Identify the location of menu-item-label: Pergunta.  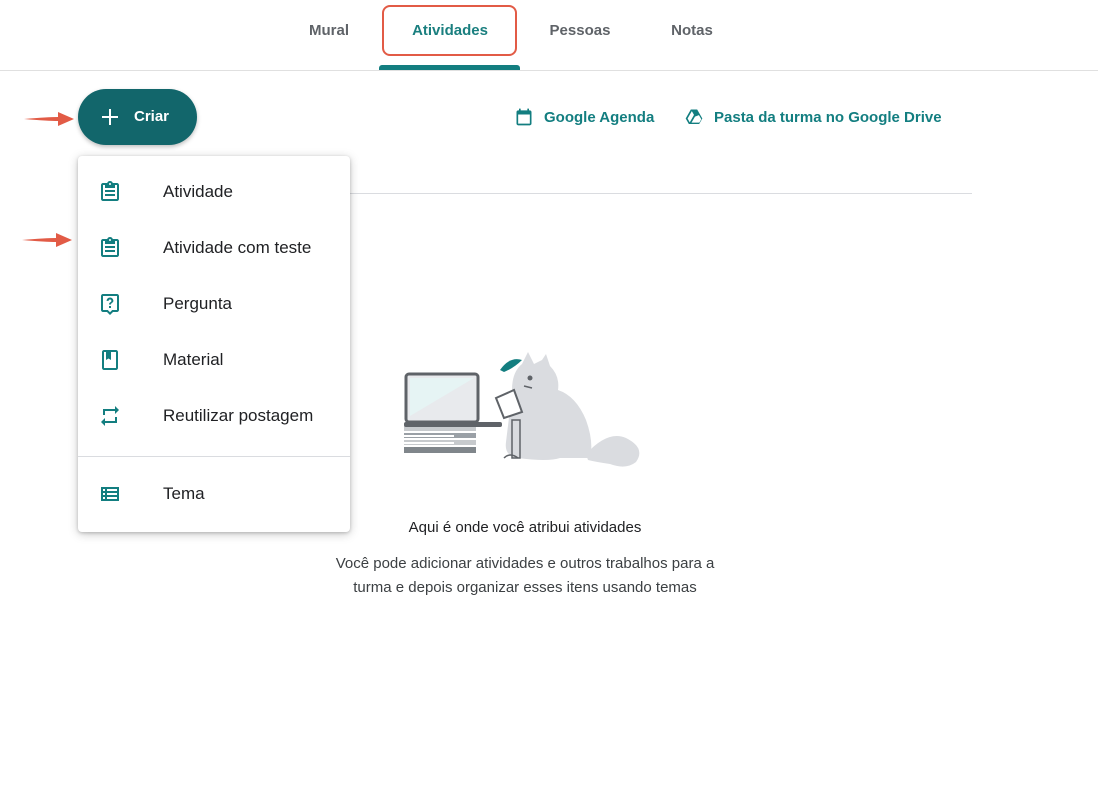
(197, 303).